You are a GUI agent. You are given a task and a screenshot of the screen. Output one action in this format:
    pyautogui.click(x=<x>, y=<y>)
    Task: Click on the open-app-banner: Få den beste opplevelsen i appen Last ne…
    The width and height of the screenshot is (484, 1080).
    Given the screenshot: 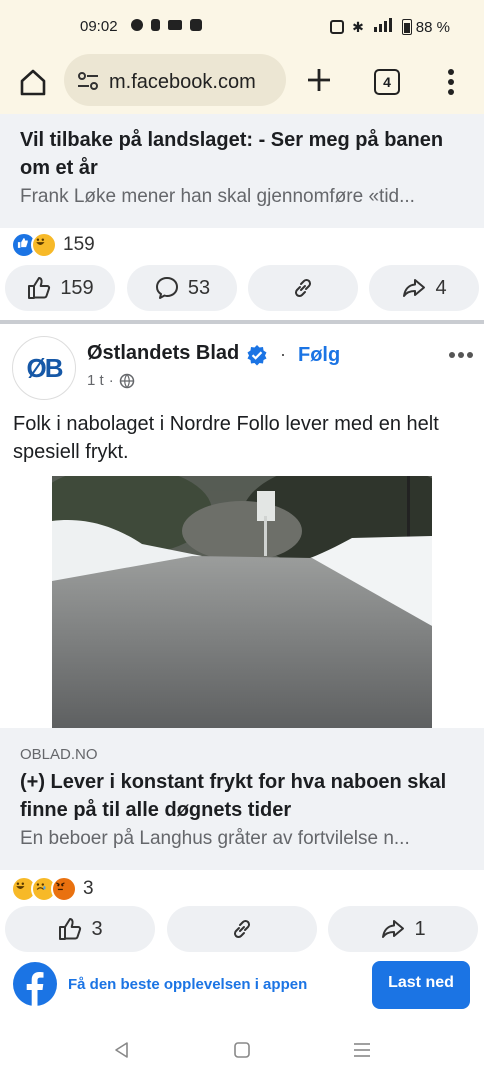 What is the action you would take?
    pyautogui.click(x=242, y=987)
    